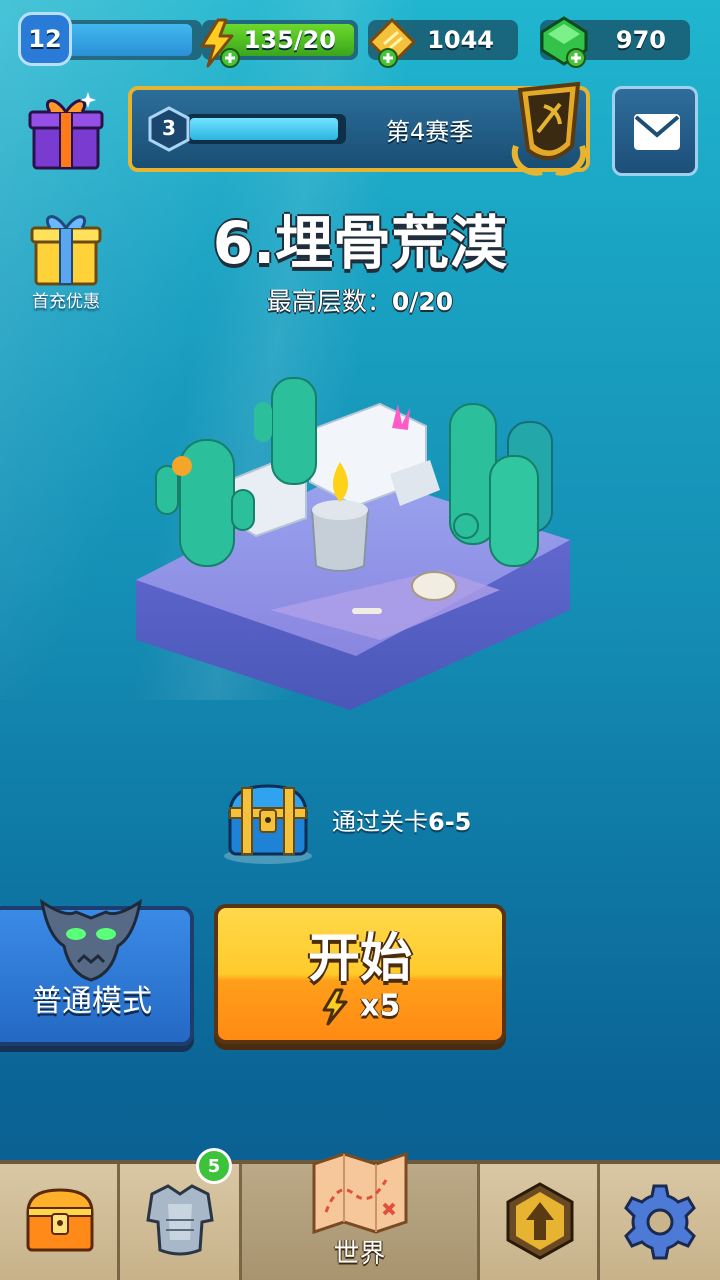  I want to click on coin-value: 1044, so click(460, 40).